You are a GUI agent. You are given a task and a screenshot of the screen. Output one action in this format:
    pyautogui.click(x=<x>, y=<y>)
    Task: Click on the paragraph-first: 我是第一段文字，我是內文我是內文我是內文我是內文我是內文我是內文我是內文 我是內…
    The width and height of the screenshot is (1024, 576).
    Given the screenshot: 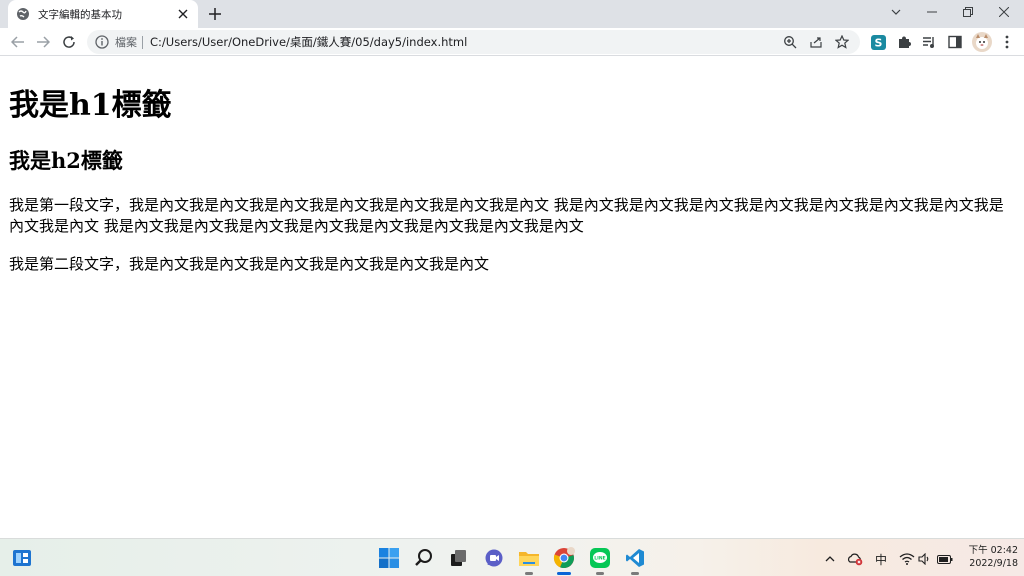 What is the action you would take?
    pyautogui.click(x=506, y=215)
    